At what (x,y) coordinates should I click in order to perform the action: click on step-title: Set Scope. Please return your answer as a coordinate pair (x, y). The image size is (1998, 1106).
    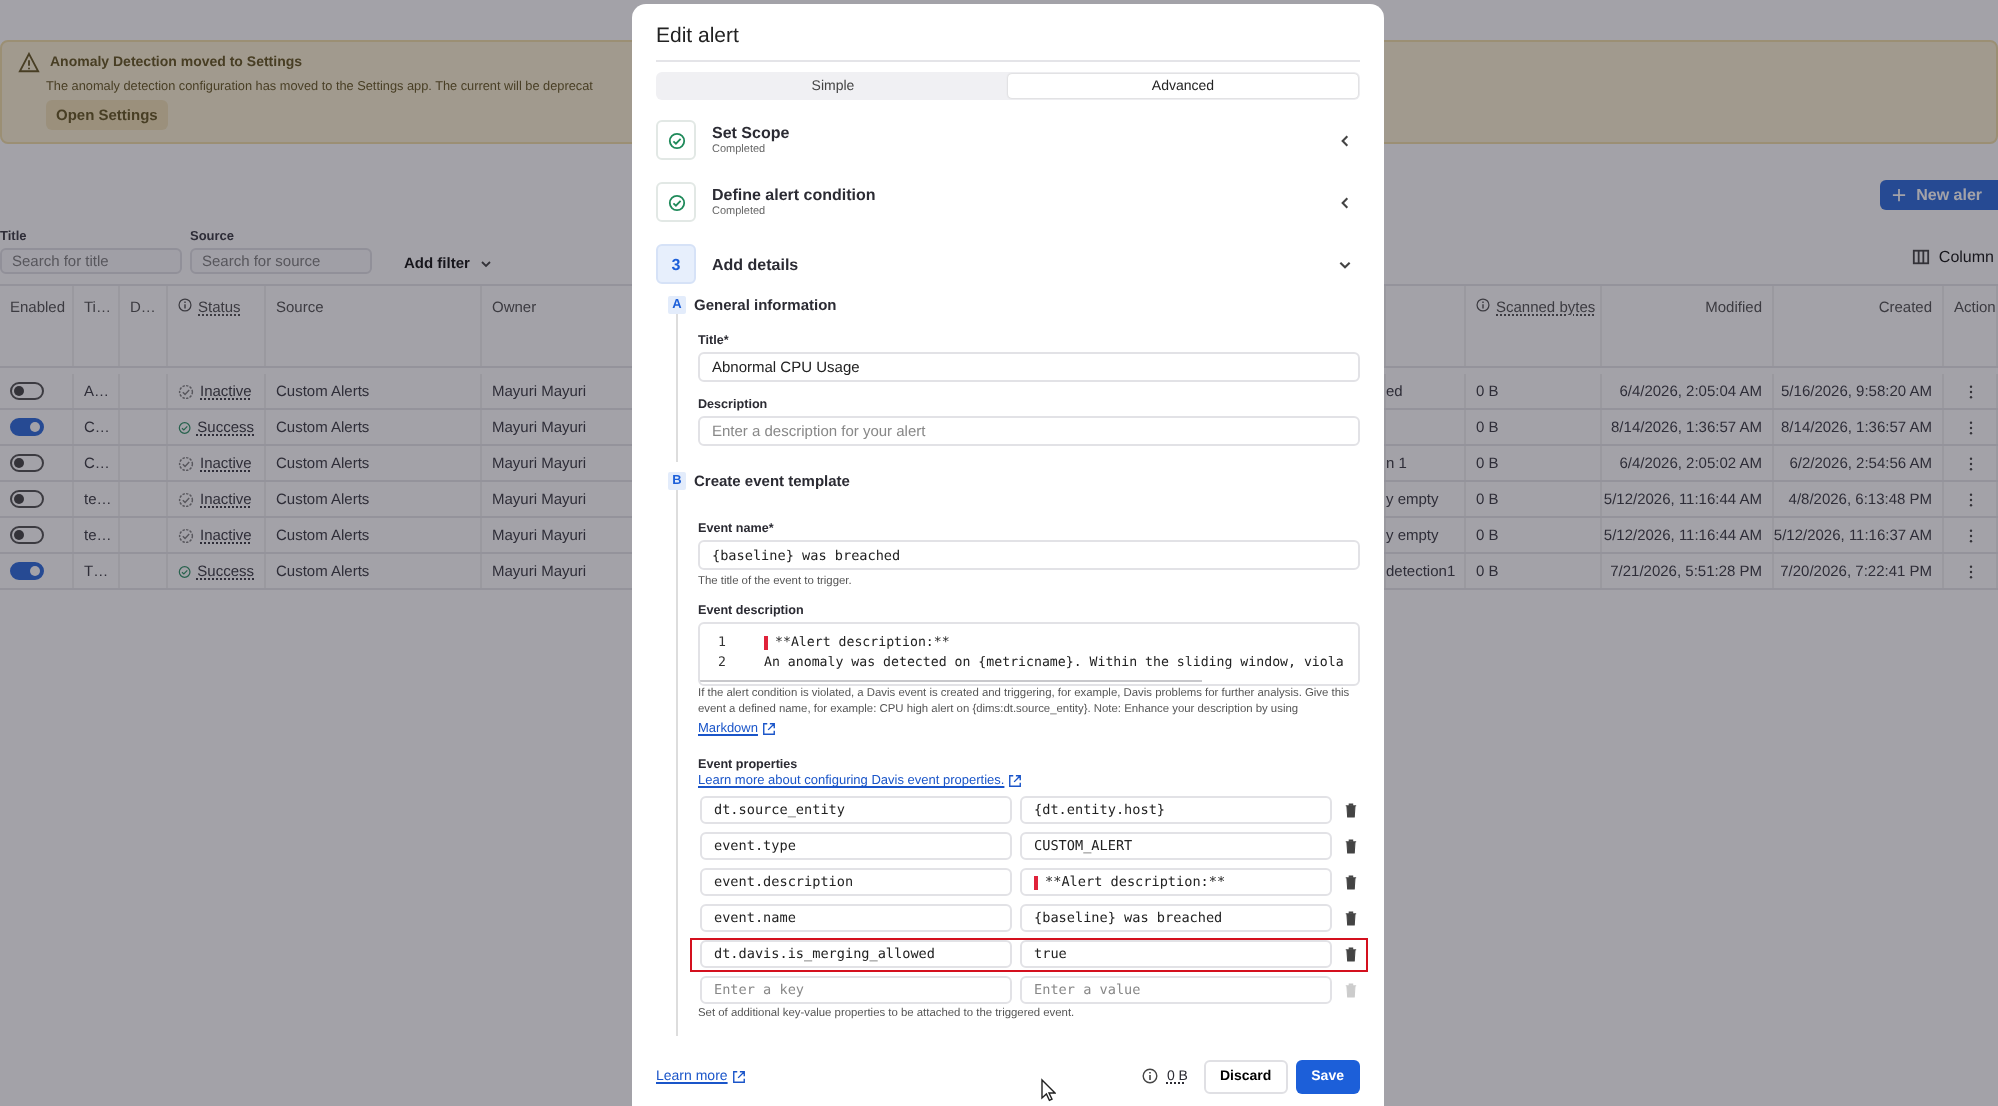
    Looking at the image, I should click on (1017, 133).